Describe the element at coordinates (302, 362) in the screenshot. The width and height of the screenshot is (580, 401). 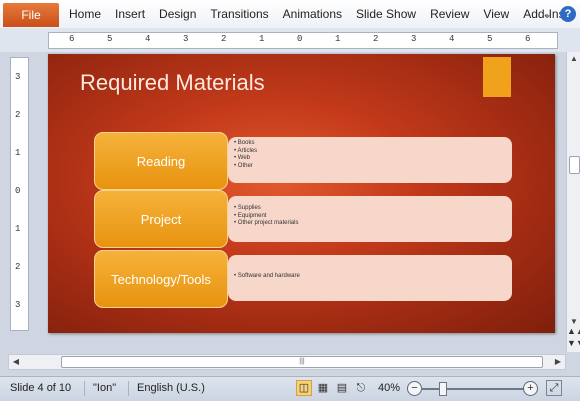
I see `scroll-thumb: |||` at that location.